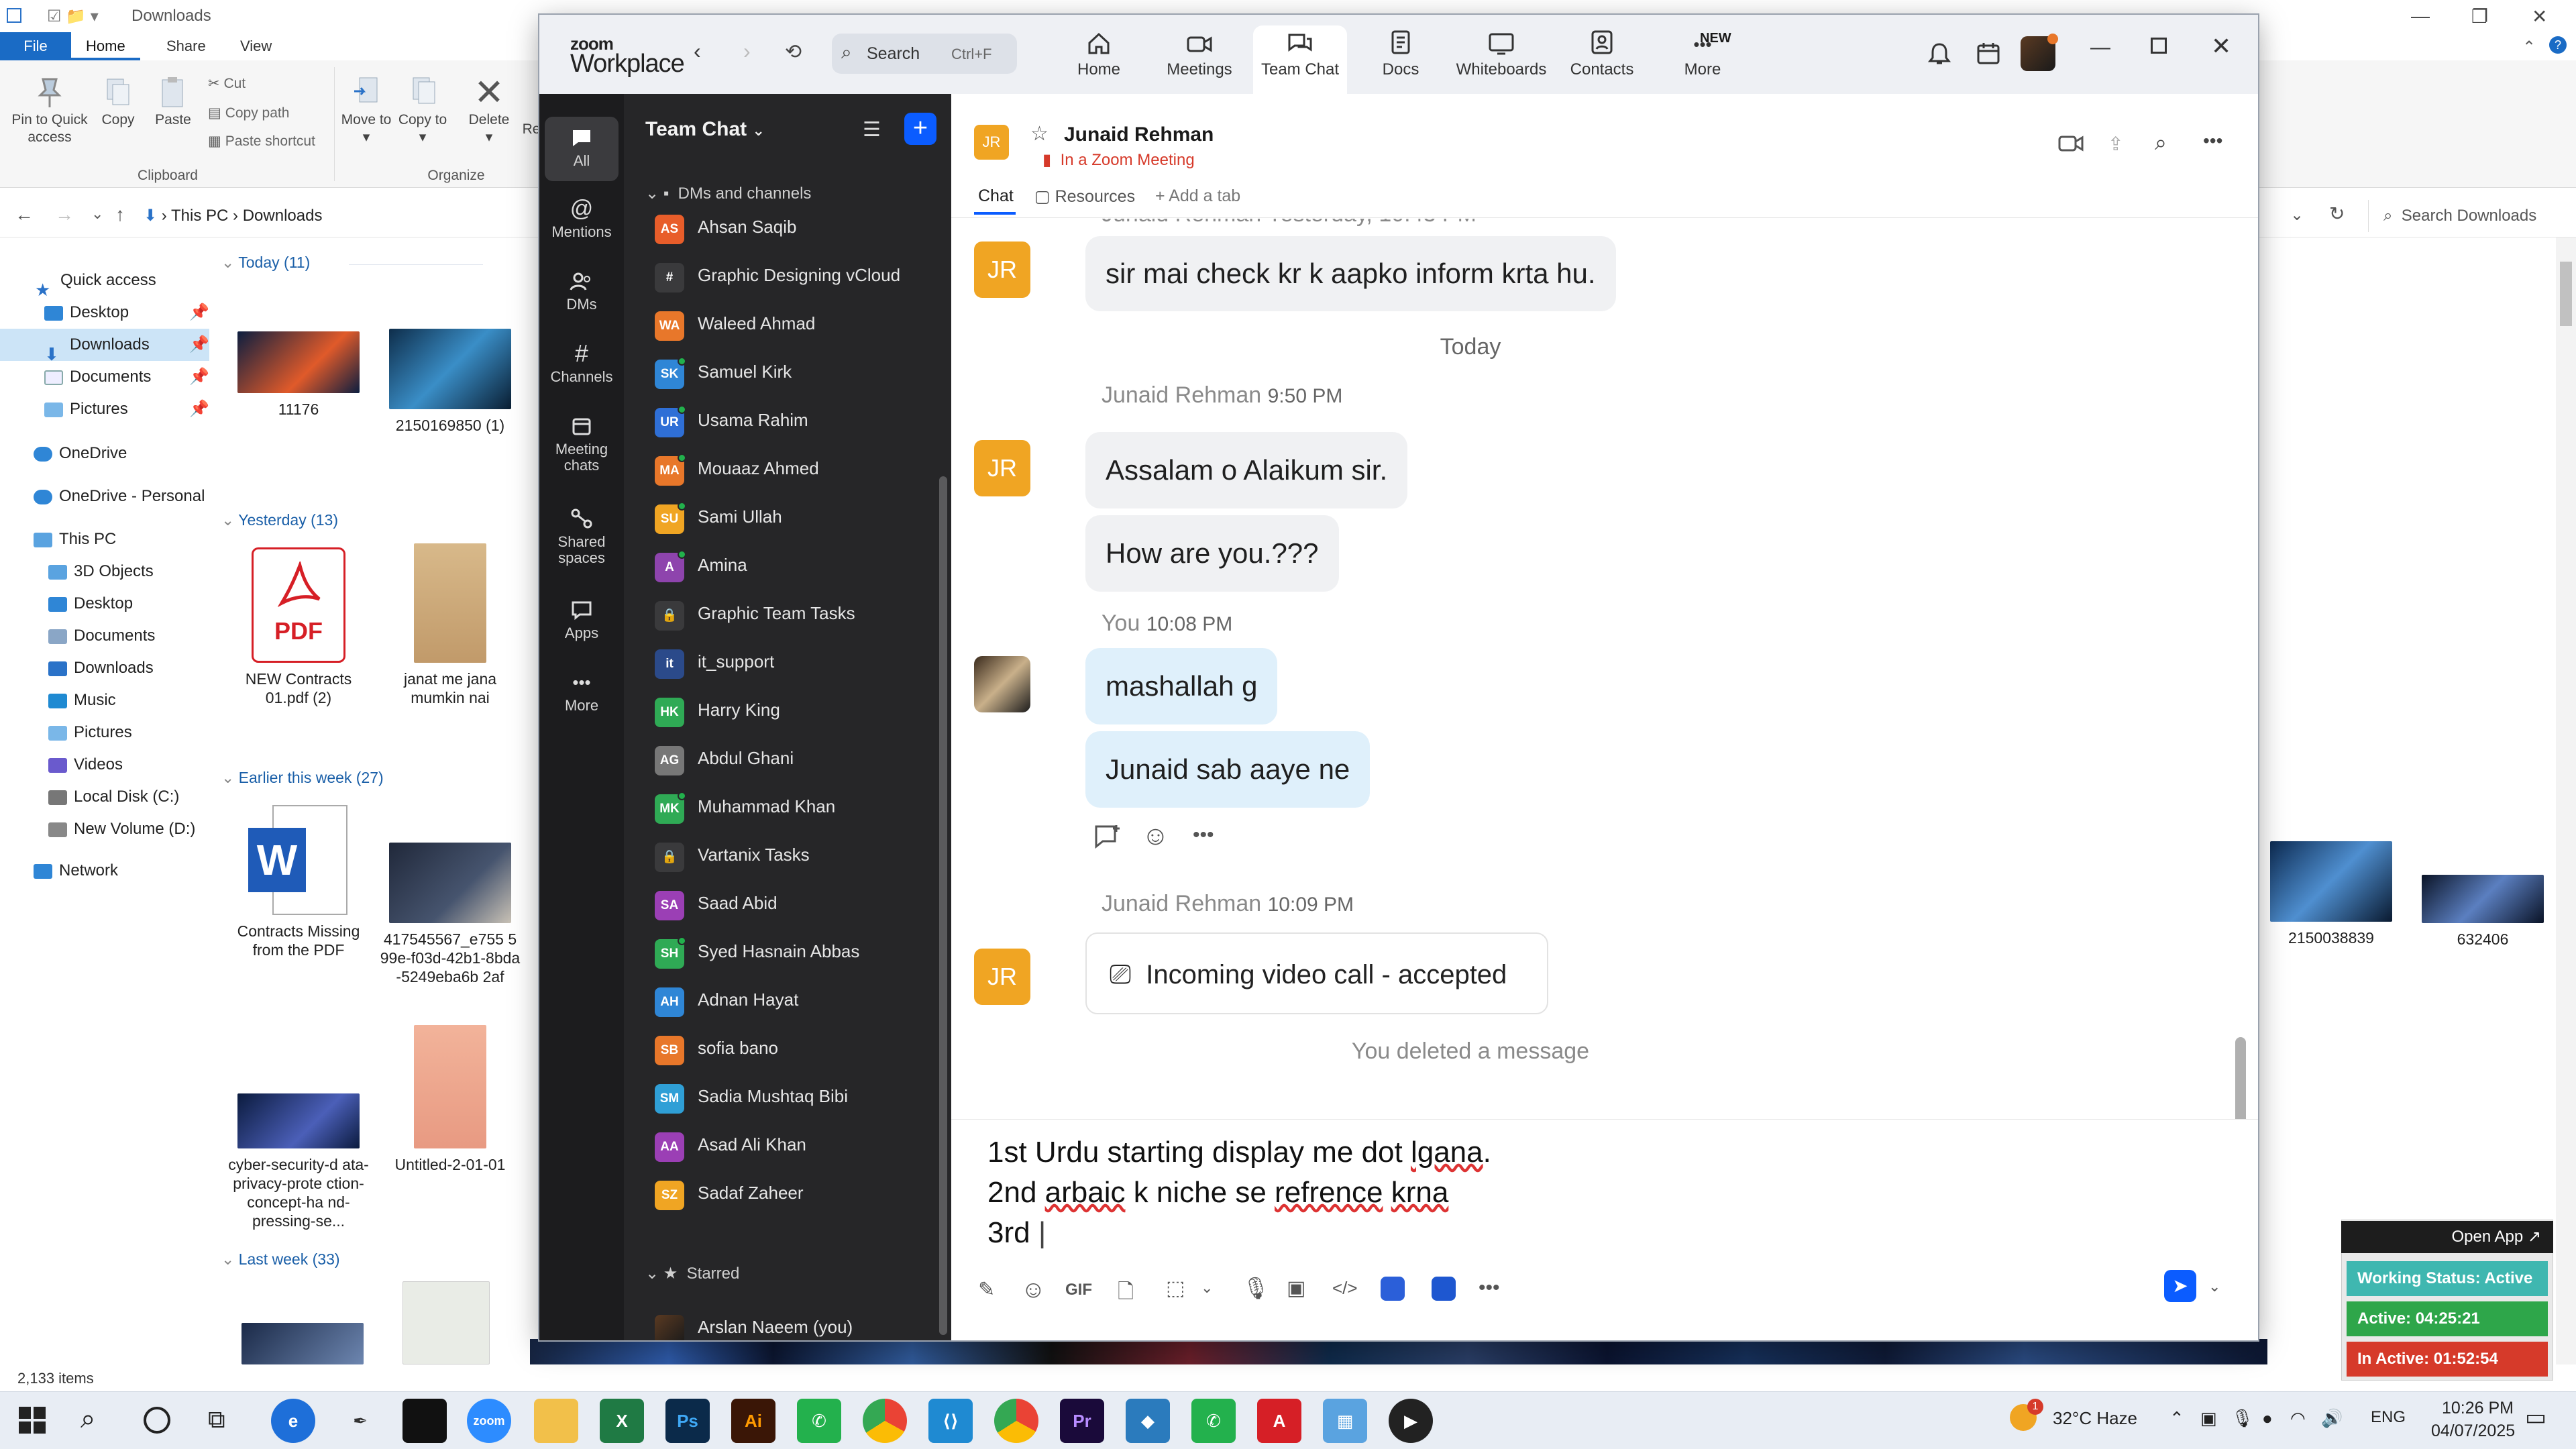 This screenshot has height=1449, width=2576. I want to click on channel-item: MA Mouaaz Ahmed, so click(781, 468).